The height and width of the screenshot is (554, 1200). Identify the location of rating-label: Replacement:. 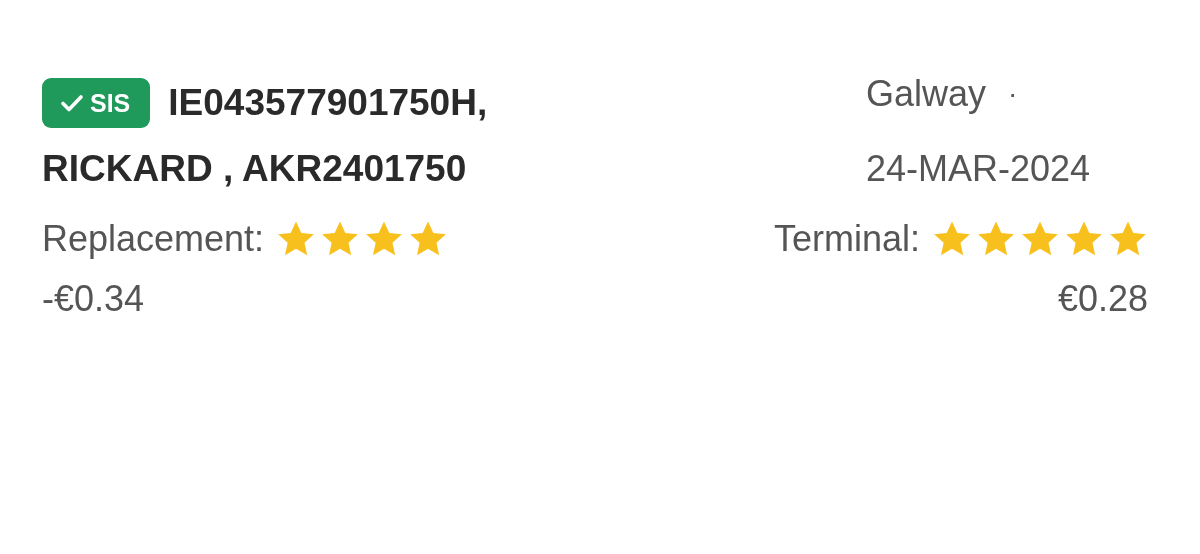
(153, 239).